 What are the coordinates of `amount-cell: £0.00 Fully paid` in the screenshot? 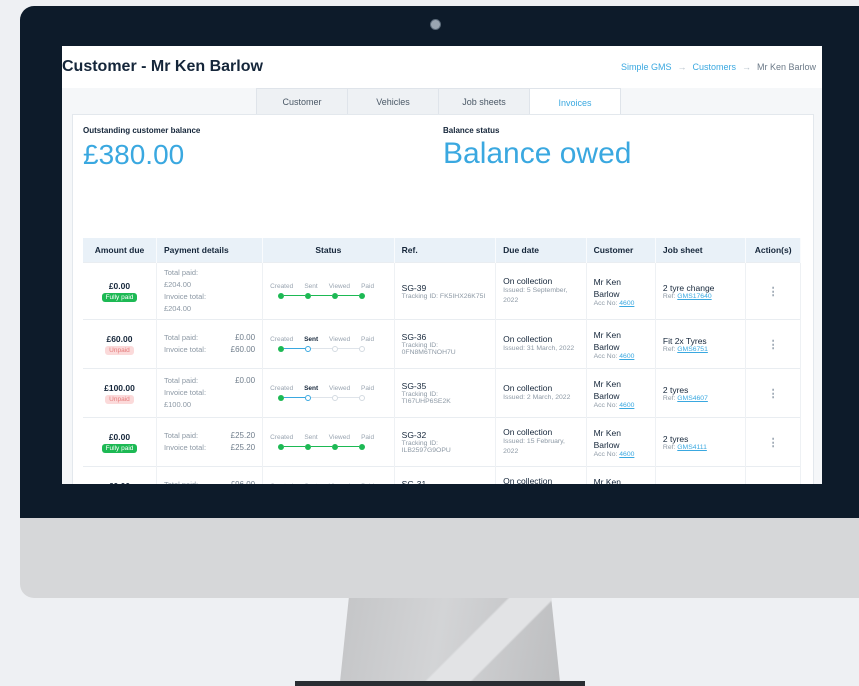 It's located at (120, 291).